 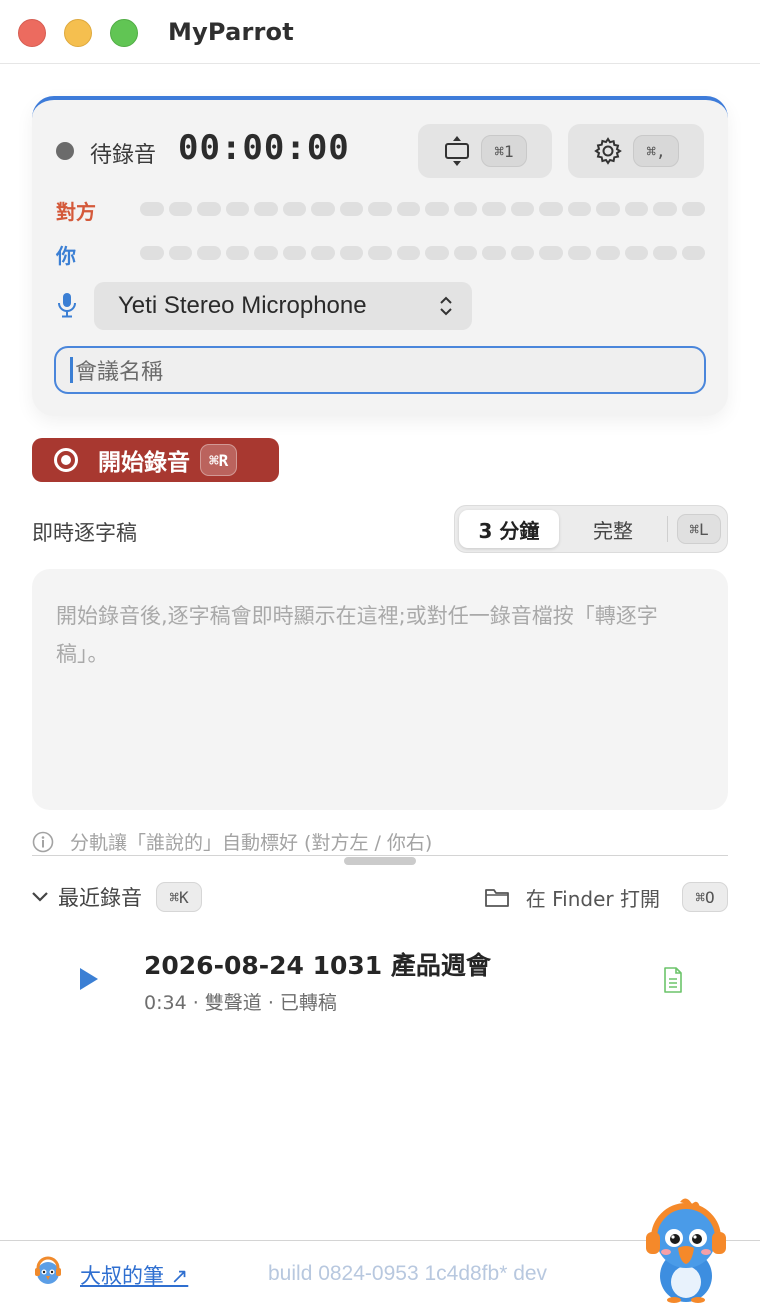 I want to click on open-in-finder-shortcut: ⌘O, so click(x=705, y=897).